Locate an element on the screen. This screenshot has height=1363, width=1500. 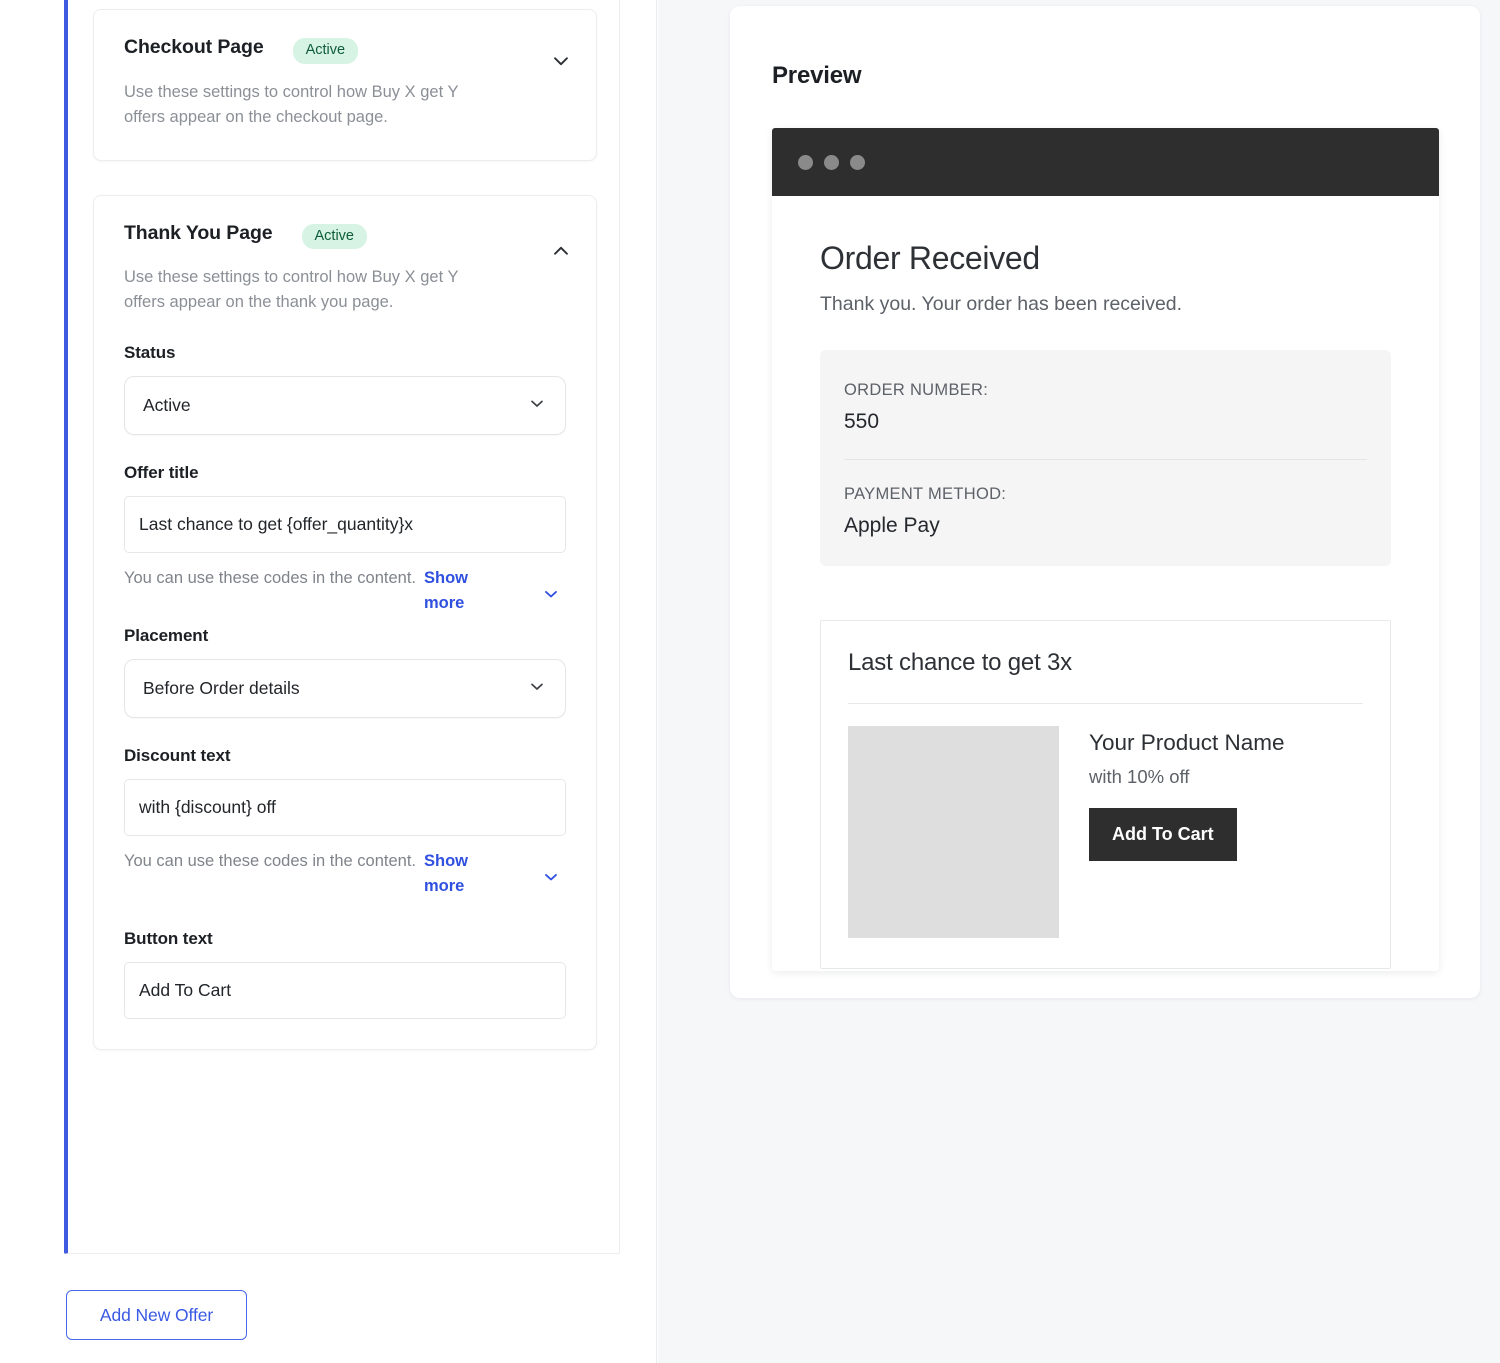
payment-method-value: Apple Pay is located at coordinates (892, 525).